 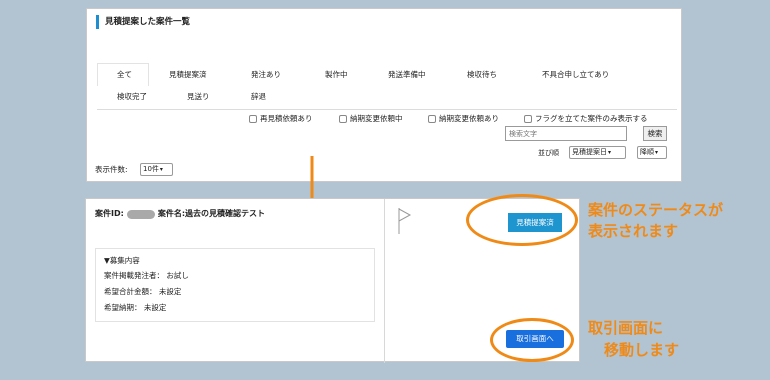 I want to click on trade-callout-line1: 取引画面に, so click(x=626, y=328).